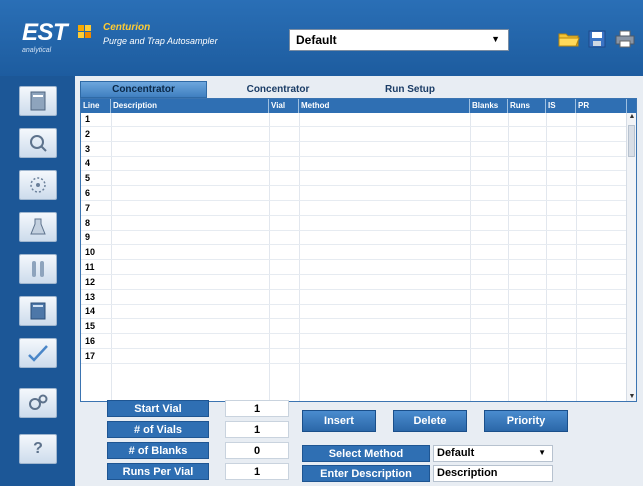 This screenshot has height=486, width=643. I want to click on scroll-up-icon: ▲, so click(631, 118).